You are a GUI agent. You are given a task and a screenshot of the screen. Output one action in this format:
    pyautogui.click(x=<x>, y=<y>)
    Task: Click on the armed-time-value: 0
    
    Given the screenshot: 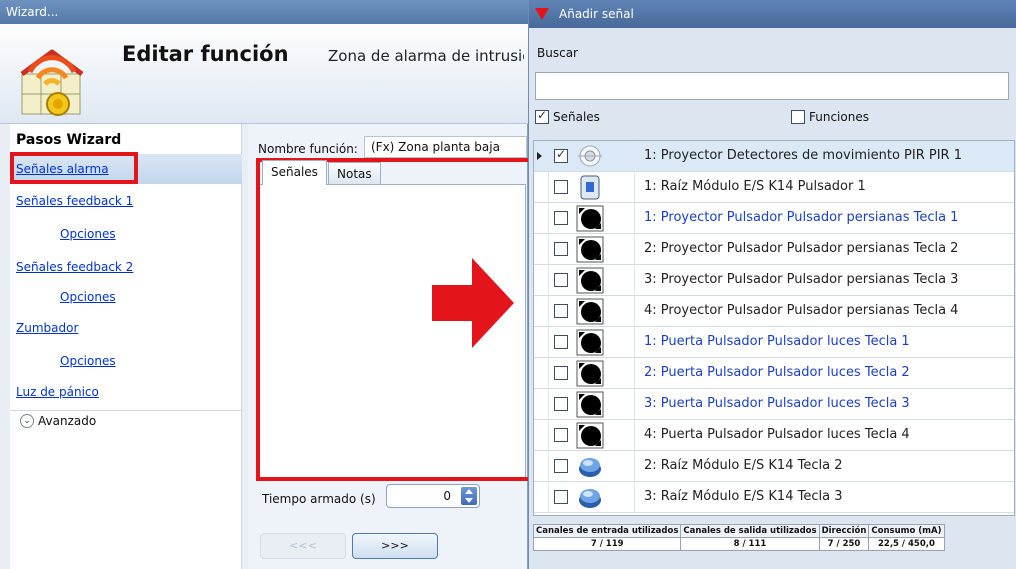 What is the action you would take?
    pyautogui.click(x=447, y=496)
    